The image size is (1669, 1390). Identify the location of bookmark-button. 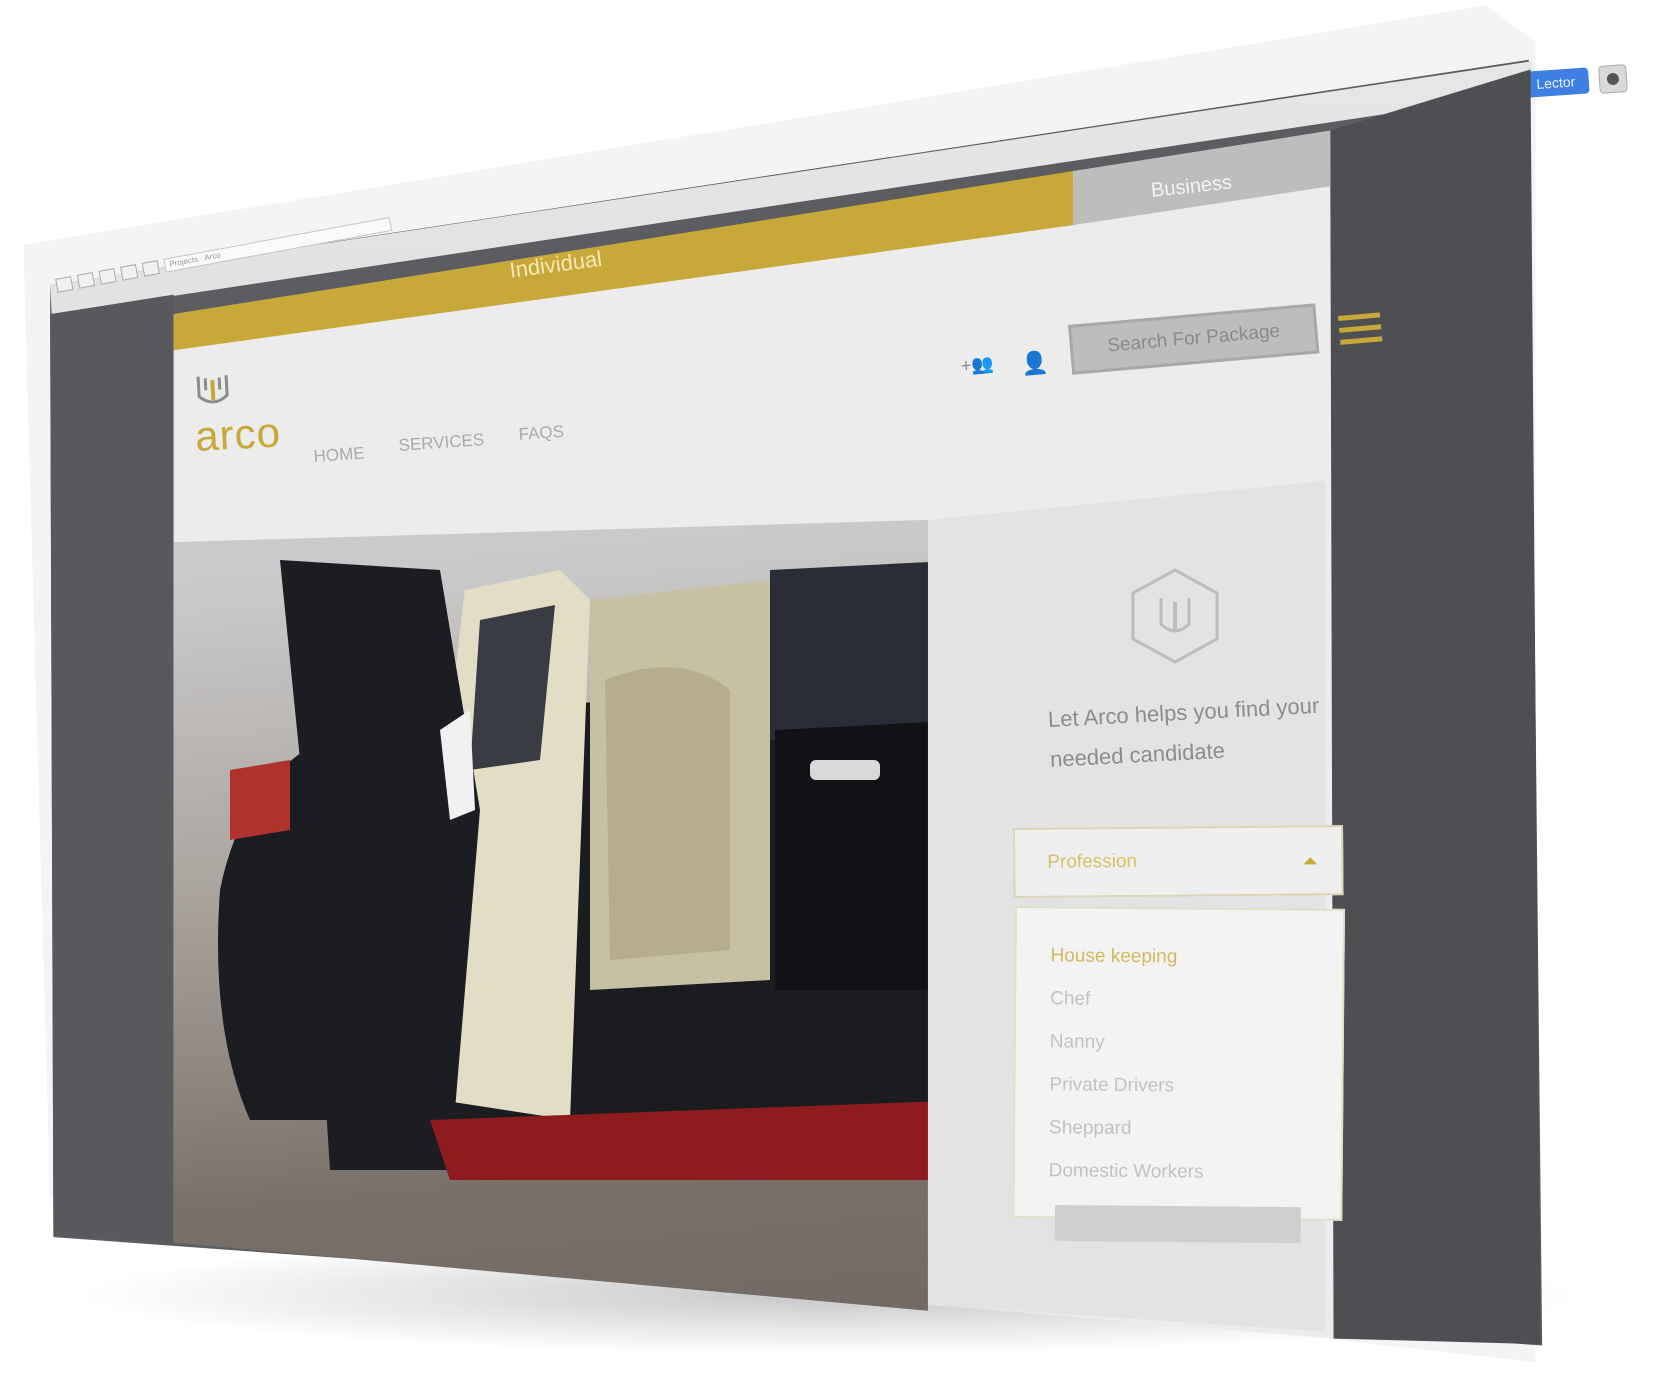
(150, 268).